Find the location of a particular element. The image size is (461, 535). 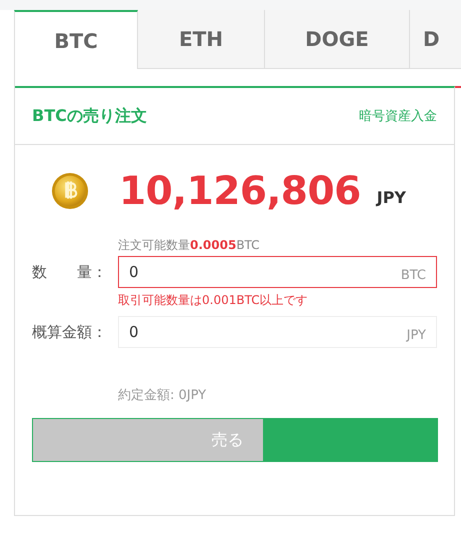

input-field: 0 JPY is located at coordinates (277, 332).